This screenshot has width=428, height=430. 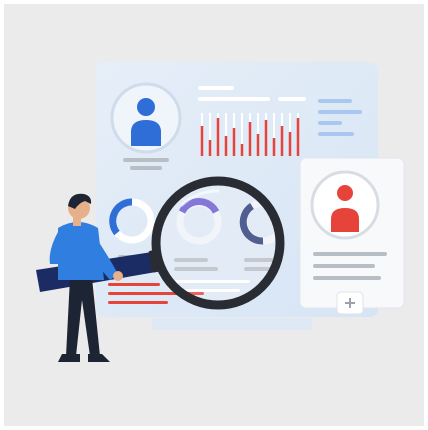 I want to click on lens-rim, so click(x=218, y=243).